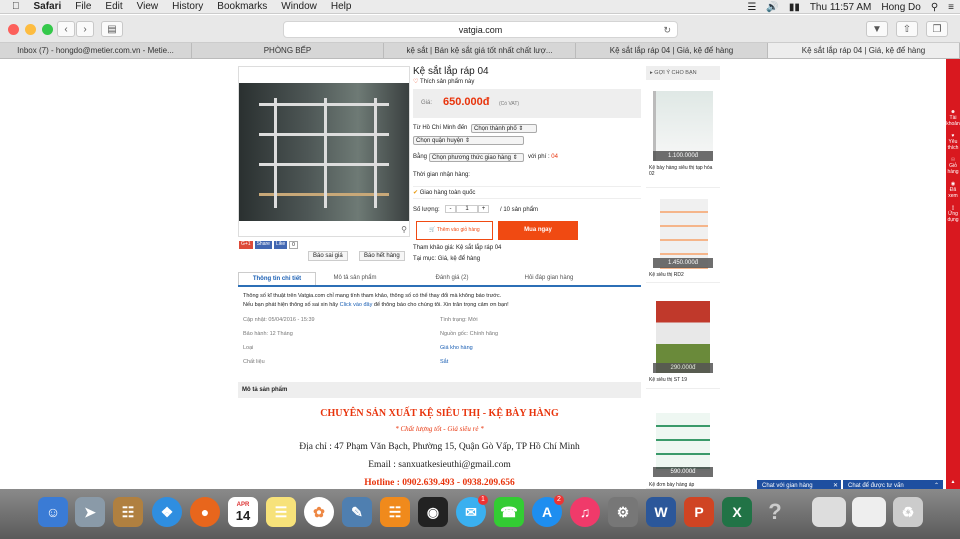 Image resolution: width=960 pixels, height=539 pixels. I want to click on spec-link: Sắt, so click(444, 362).